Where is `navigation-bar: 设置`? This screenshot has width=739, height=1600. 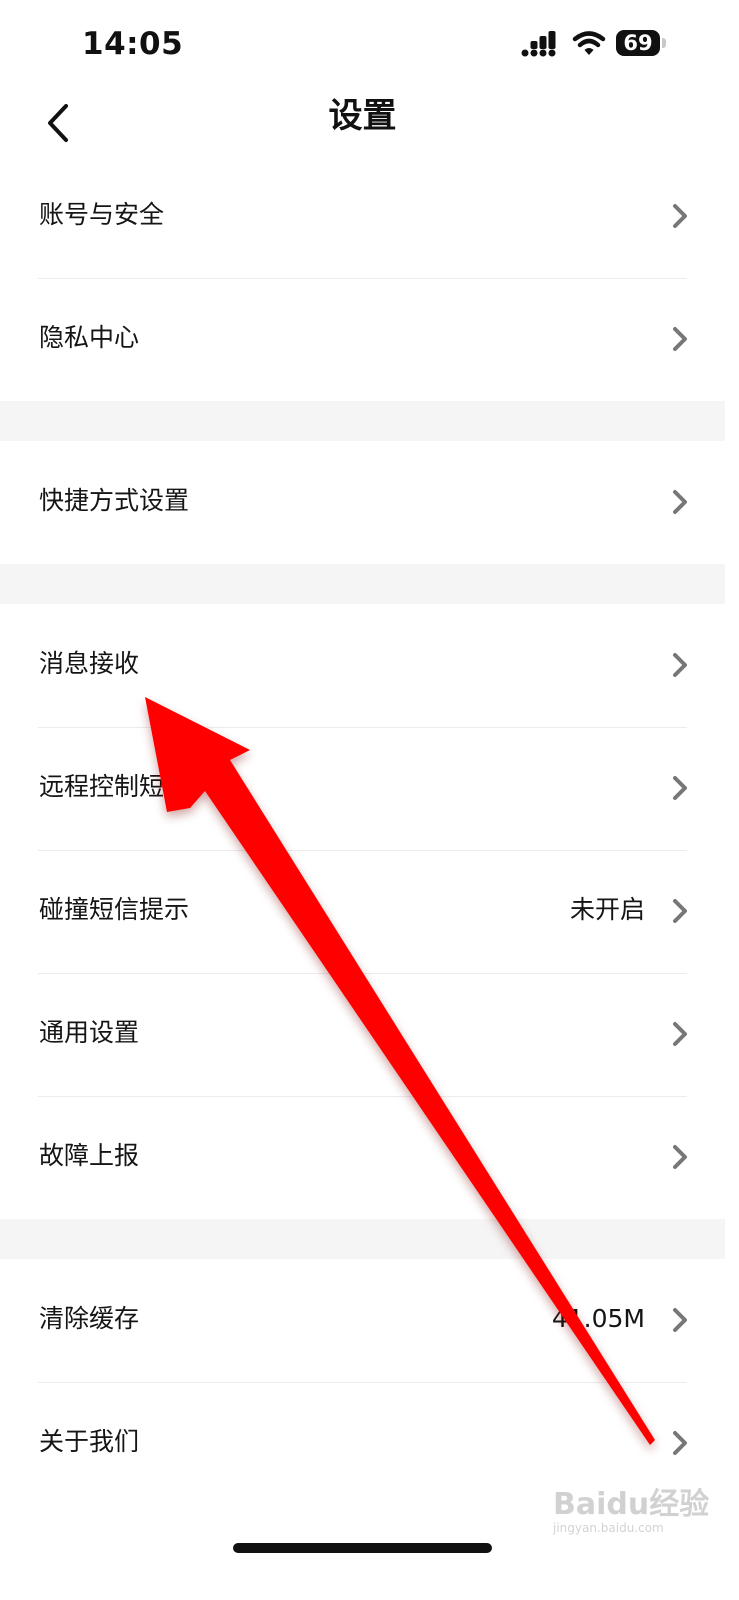 navigation-bar: 设置 is located at coordinates (362, 124).